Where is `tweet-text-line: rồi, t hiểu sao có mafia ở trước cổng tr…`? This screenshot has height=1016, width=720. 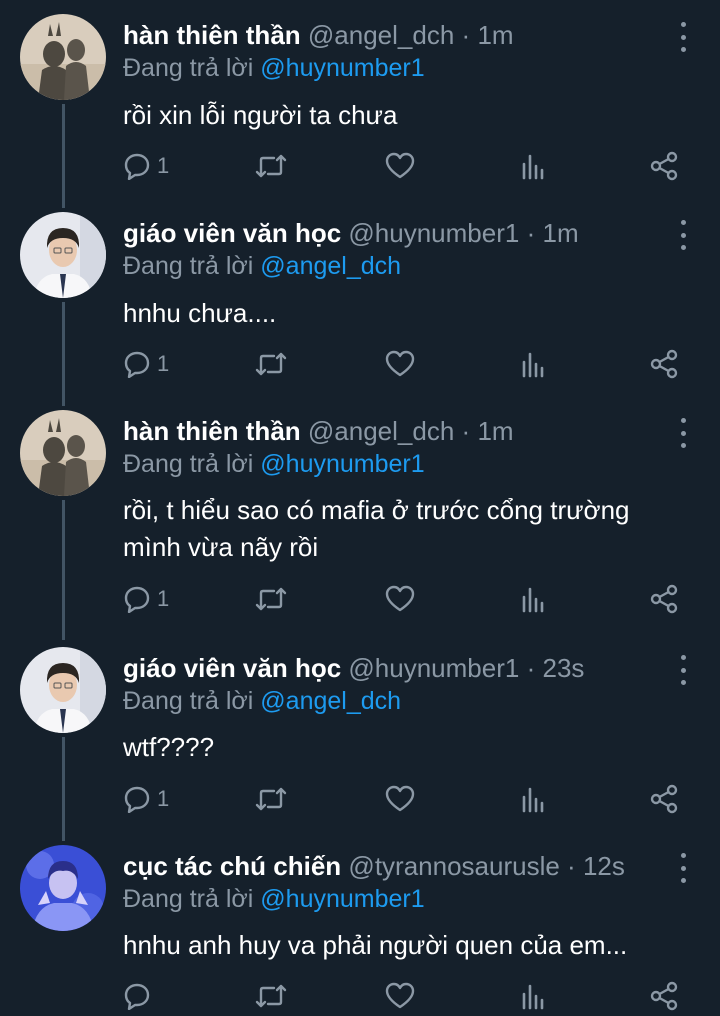 tweet-text-line: rồi, t hiểu sao có mafia ở trước cổng tr… is located at coordinates (376, 510).